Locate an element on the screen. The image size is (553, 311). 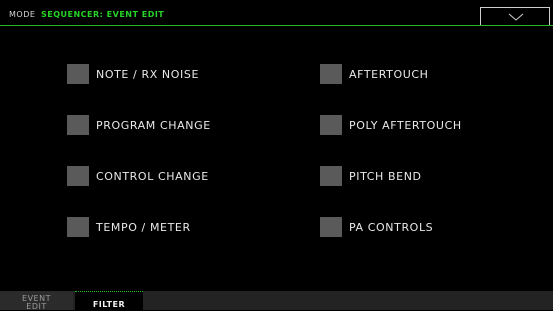
header-bar: MODE SEQUENCER: EVENT EDIT is located at coordinates (276, 13).